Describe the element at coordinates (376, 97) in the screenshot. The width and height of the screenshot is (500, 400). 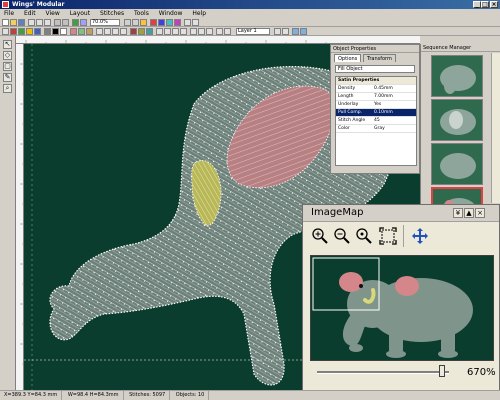
I see `property-row: Length 7.00mm` at that location.